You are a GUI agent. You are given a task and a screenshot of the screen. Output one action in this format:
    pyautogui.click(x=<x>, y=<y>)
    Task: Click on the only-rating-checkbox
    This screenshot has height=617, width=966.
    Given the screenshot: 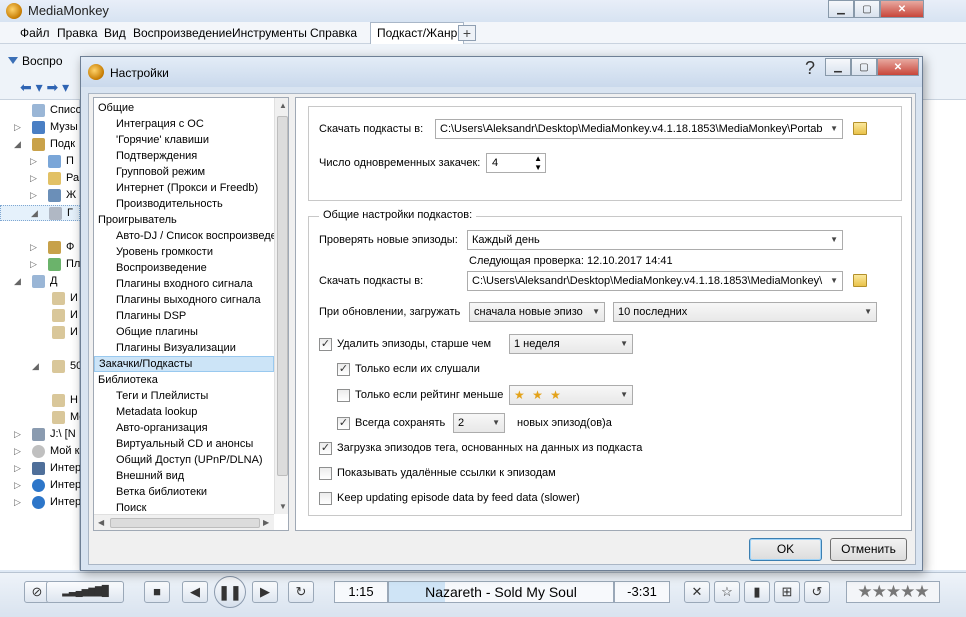 What is the action you would take?
    pyautogui.click(x=343, y=395)
    